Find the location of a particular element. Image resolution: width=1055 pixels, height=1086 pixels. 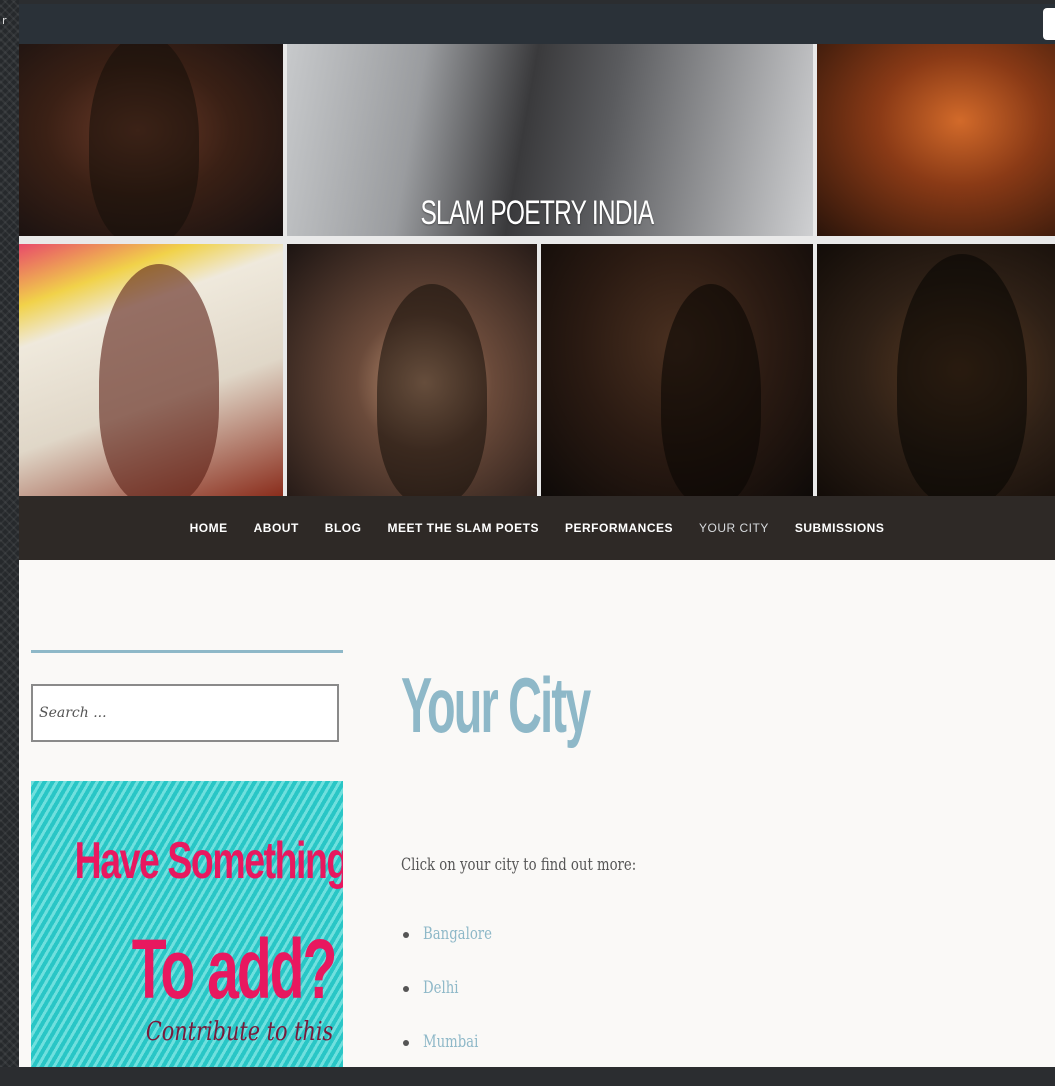

city-link-mumbai: Mumbai is located at coordinates (450, 1042).